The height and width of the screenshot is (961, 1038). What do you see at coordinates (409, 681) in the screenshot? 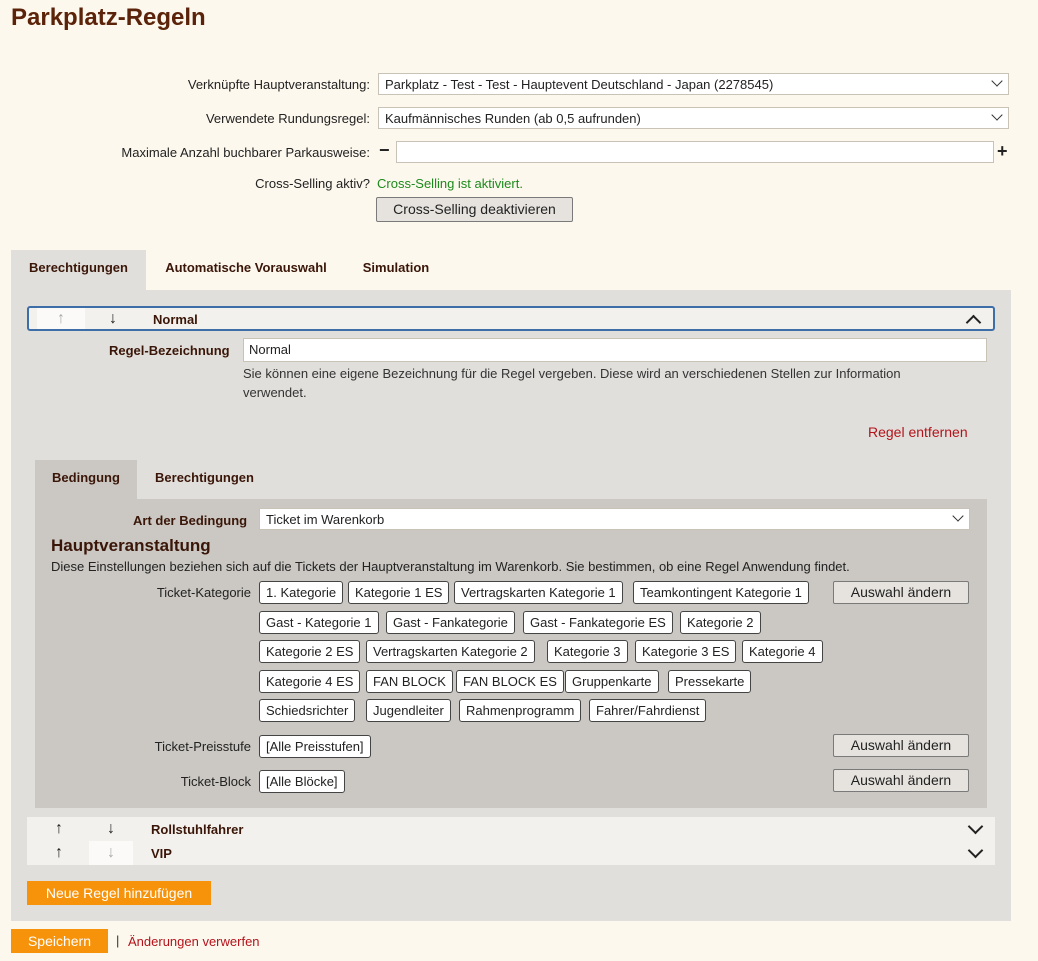
I see `category-chip: FAN BLOCK` at bounding box center [409, 681].